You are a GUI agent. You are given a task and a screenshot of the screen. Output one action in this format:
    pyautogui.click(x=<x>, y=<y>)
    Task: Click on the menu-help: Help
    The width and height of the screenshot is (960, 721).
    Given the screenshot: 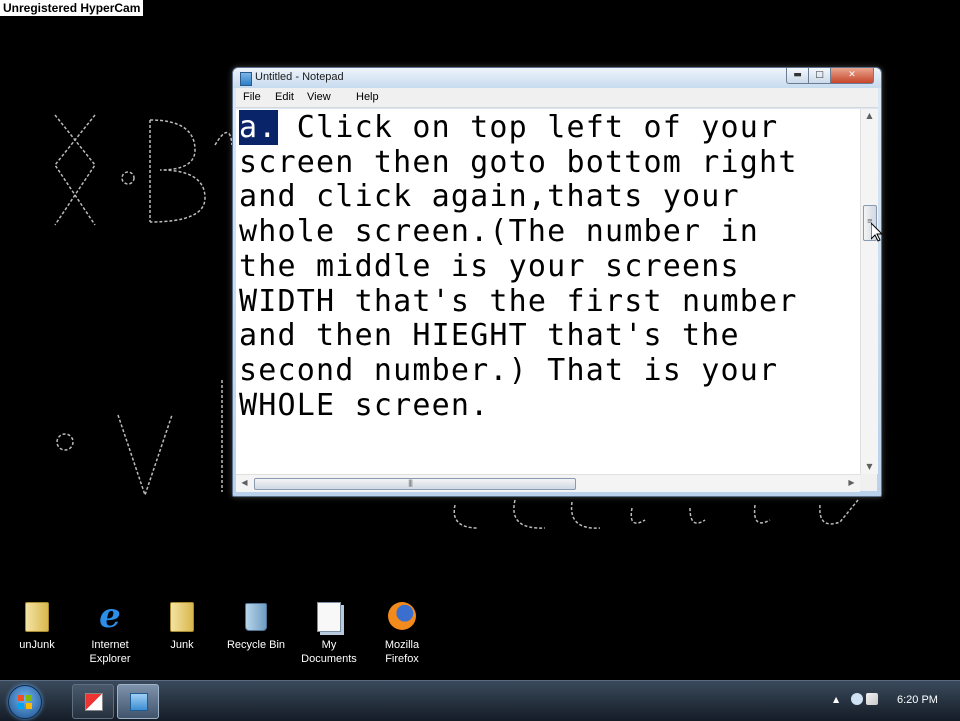 What is the action you would take?
    pyautogui.click(x=367, y=97)
    